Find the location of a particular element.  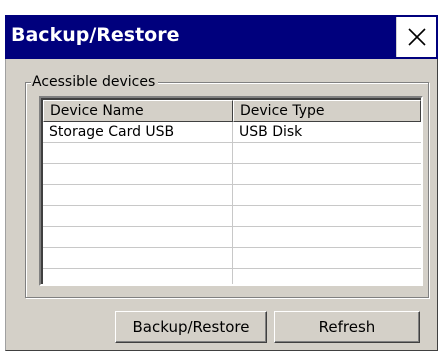

refresh-button: Refresh is located at coordinates (347, 327).